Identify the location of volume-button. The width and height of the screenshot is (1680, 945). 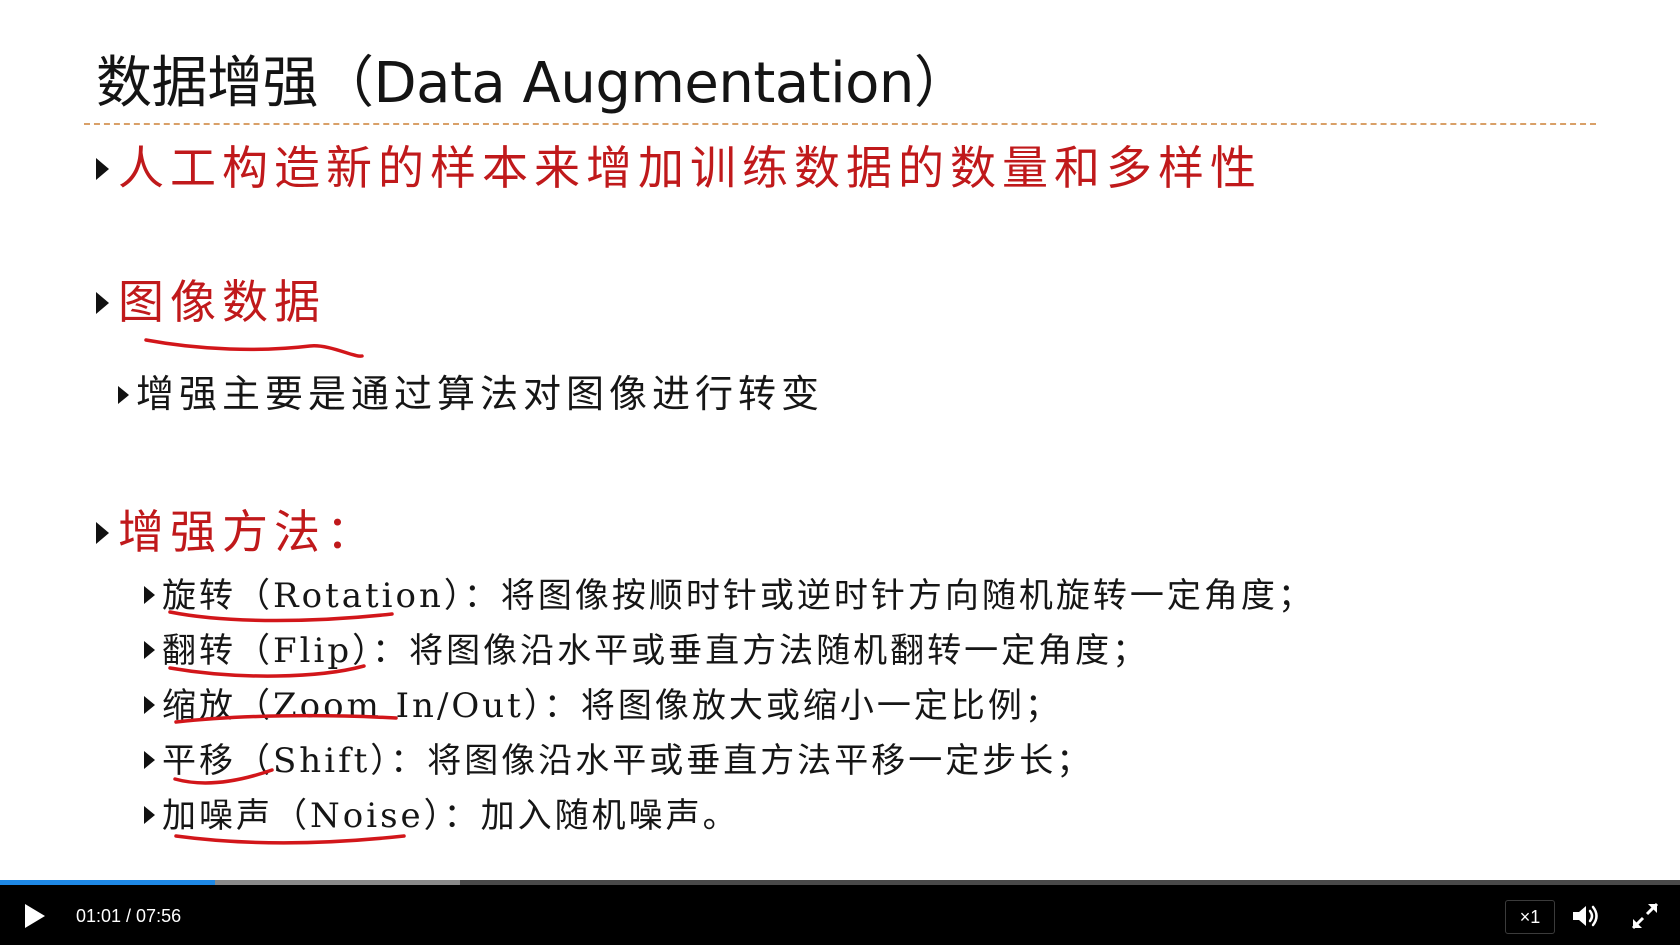
(1585, 916).